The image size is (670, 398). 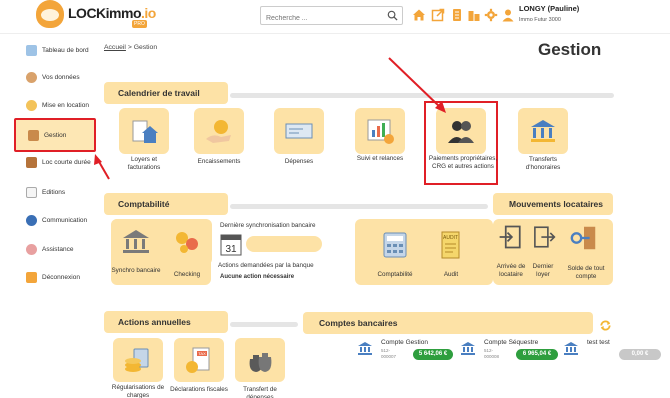 I want to click on logout-icon, so click(x=31, y=277).